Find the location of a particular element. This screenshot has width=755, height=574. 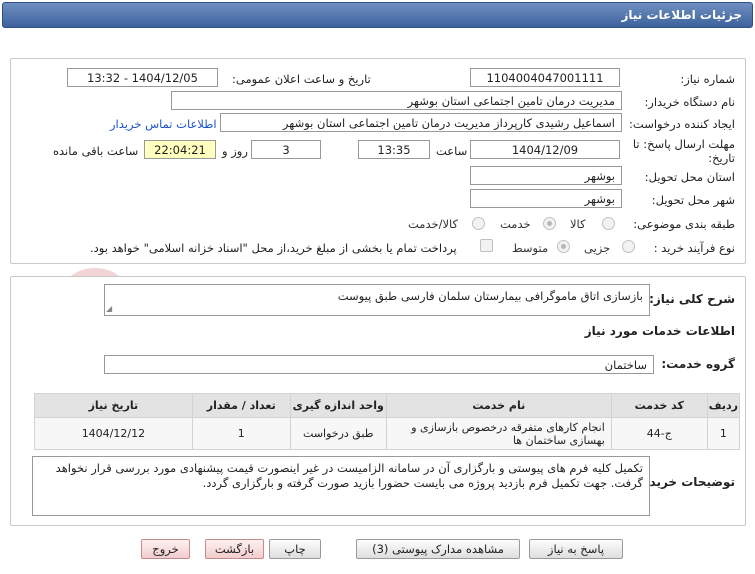

category-goods-service-radio is located at coordinates (478, 223).